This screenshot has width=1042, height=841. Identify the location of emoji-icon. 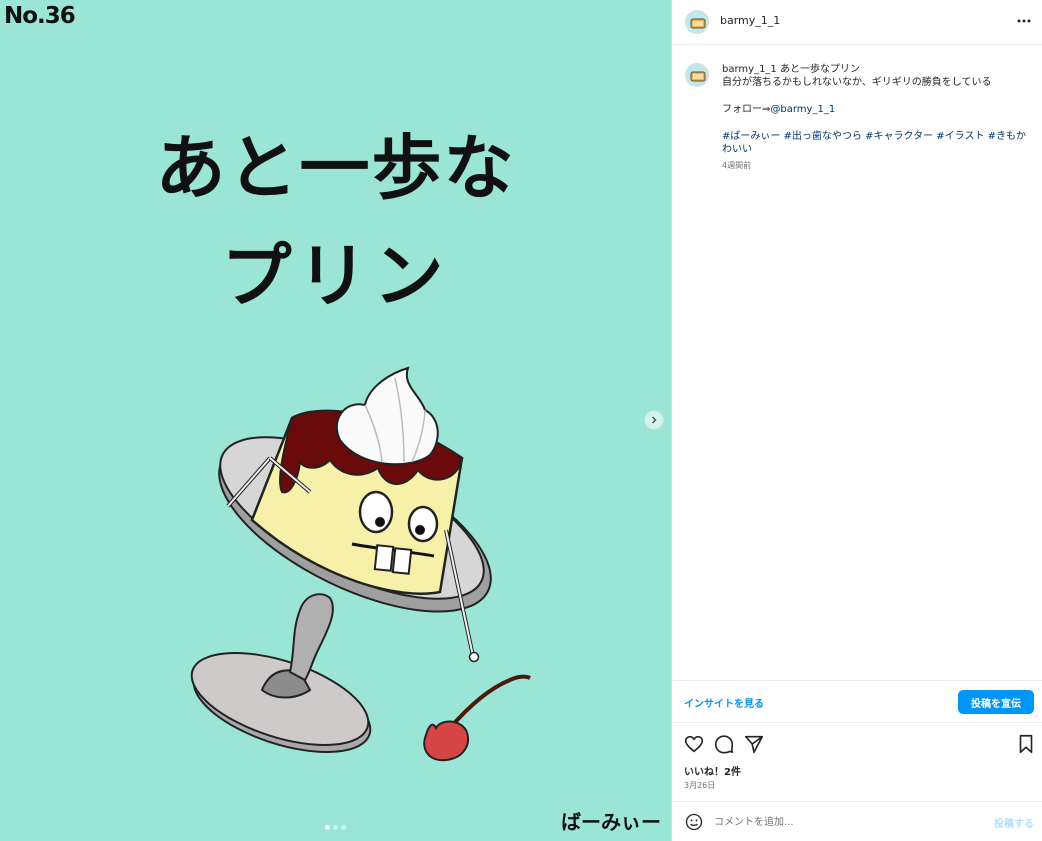
(694, 822).